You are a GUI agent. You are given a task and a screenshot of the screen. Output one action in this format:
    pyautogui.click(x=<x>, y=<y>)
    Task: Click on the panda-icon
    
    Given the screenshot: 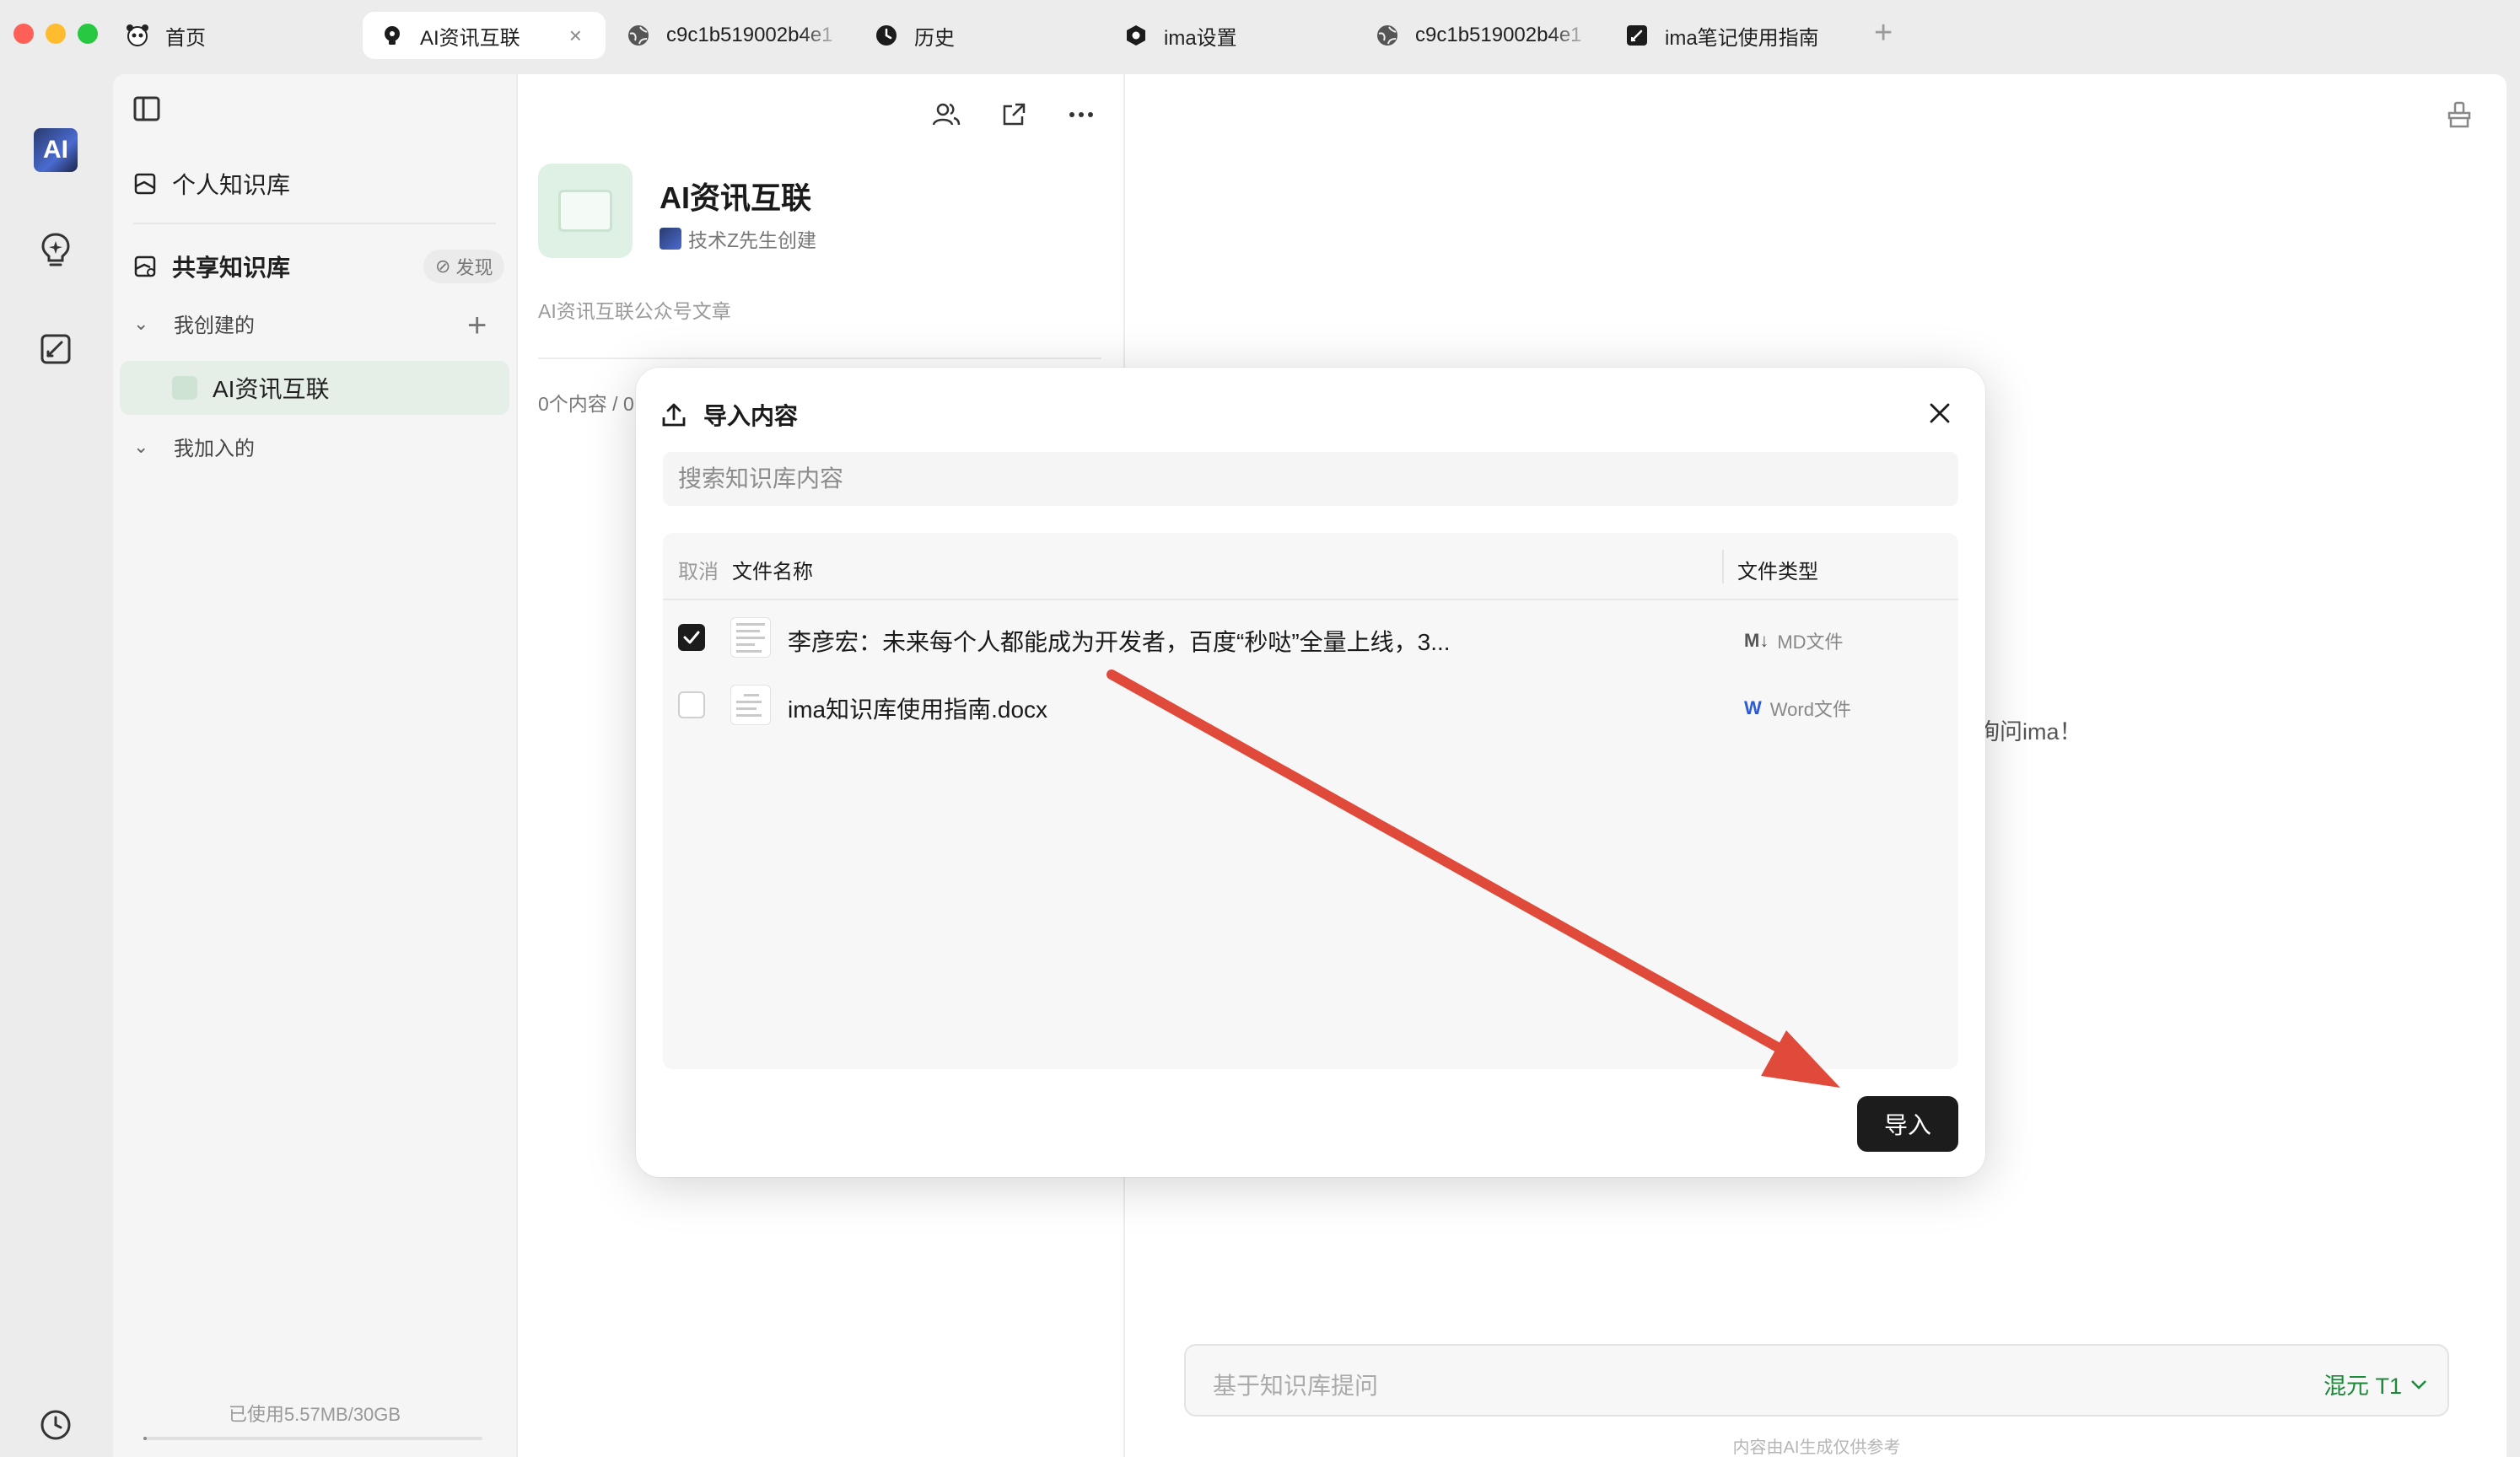 What is the action you would take?
    pyautogui.click(x=137, y=35)
    